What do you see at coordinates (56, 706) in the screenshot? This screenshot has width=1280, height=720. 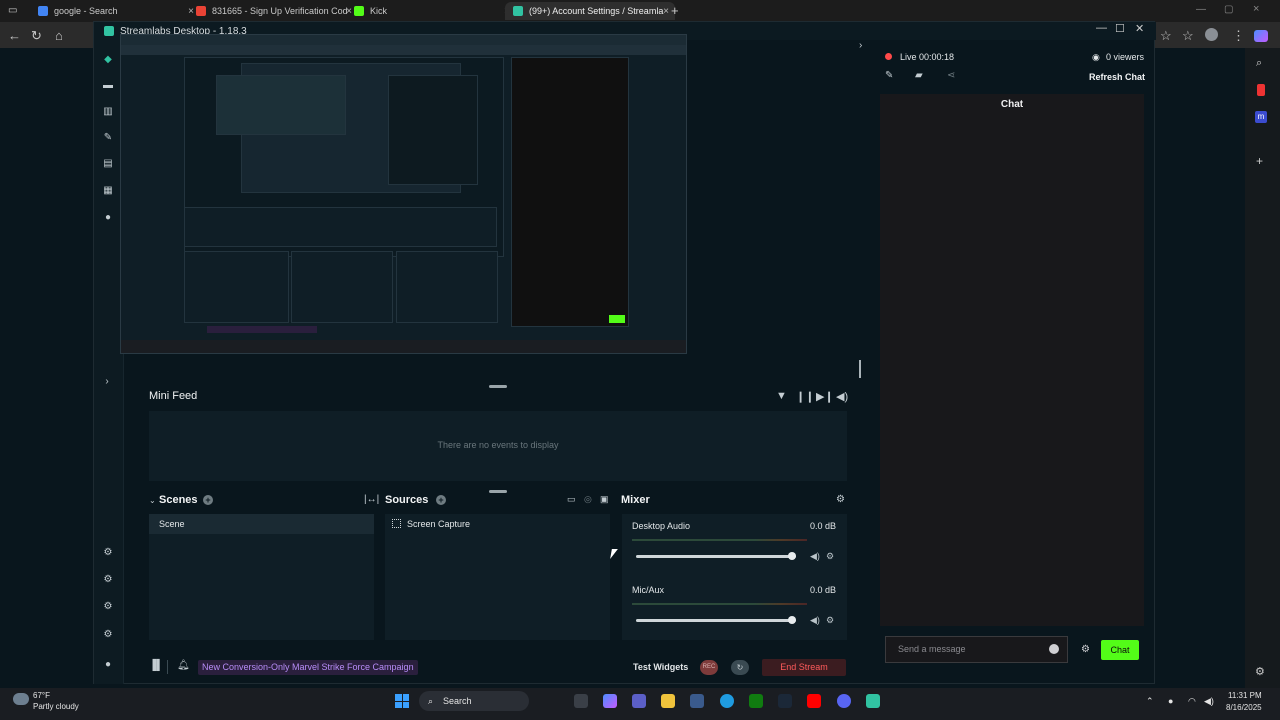 I see `weather-desc: Partly cloudy` at bounding box center [56, 706].